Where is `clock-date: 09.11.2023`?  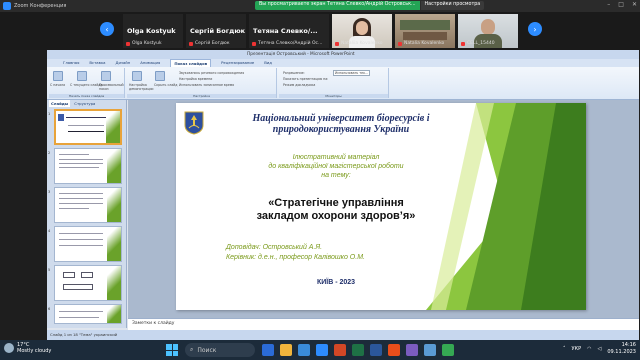
clock-date: 09.11.2023 is located at coordinates (621, 352).